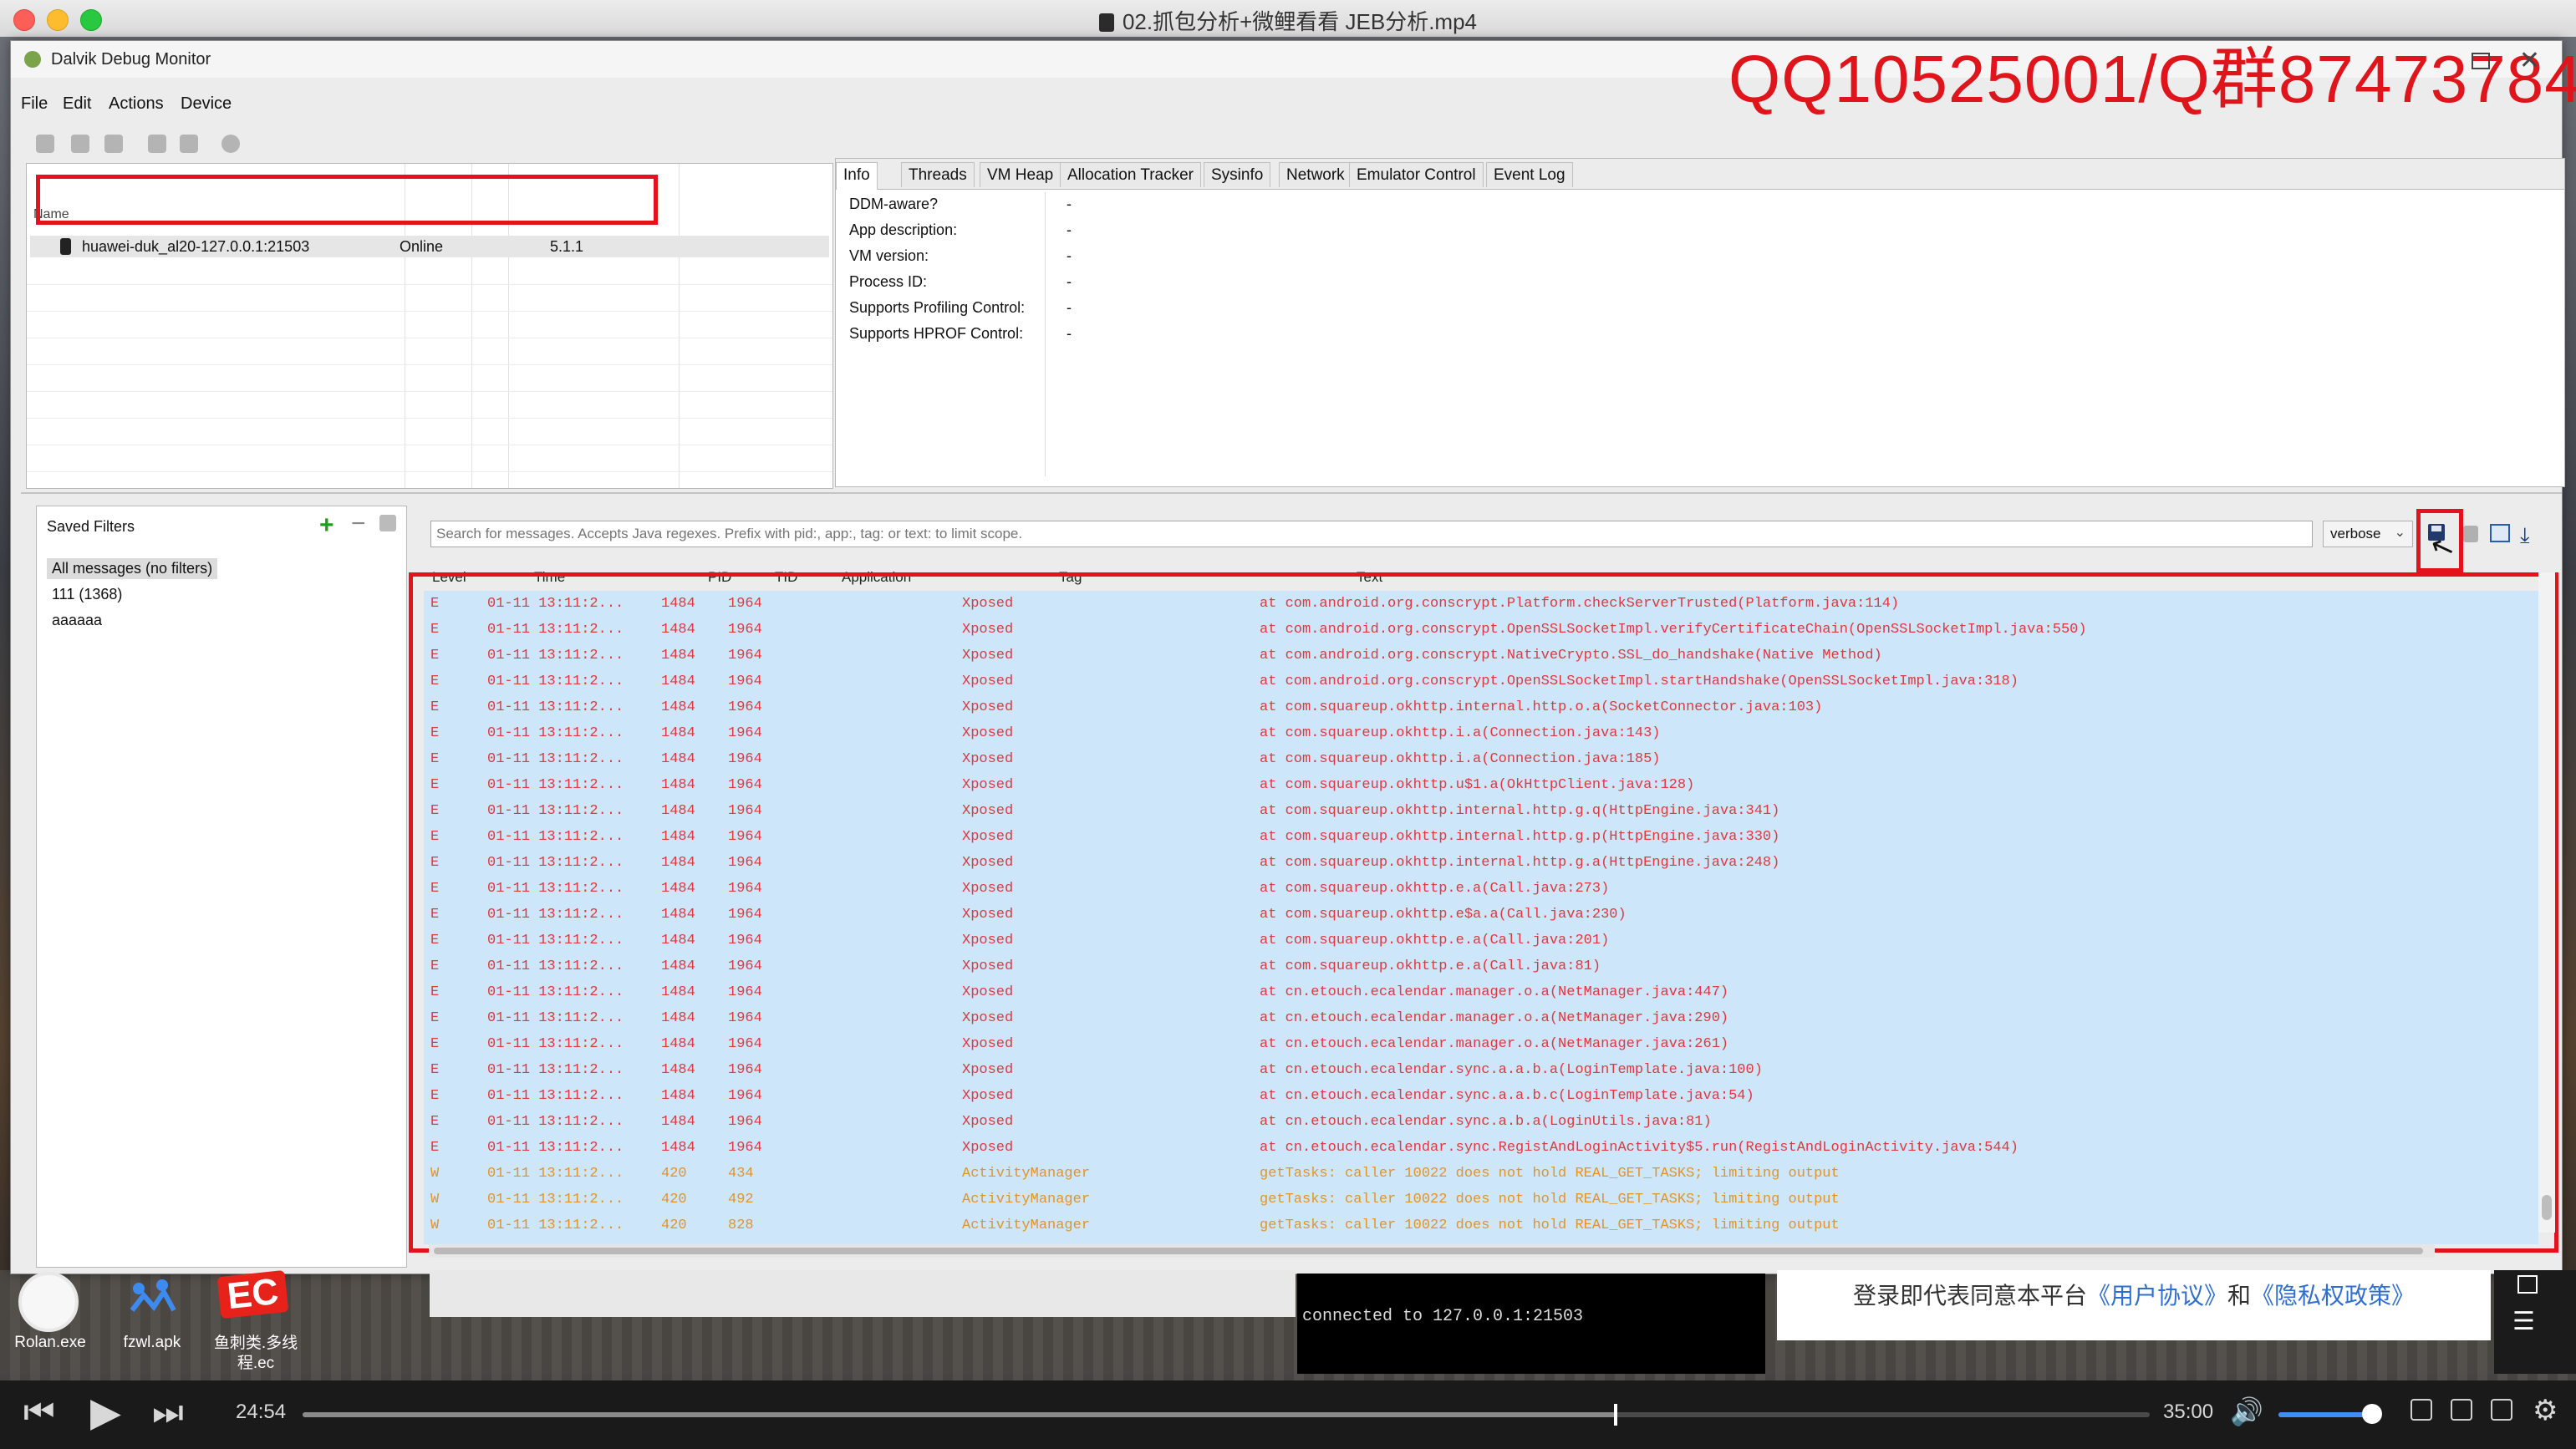 The width and height of the screenshot is (2576, 1449). I want to click on remove-filter-icon: −, so click(358, 524).